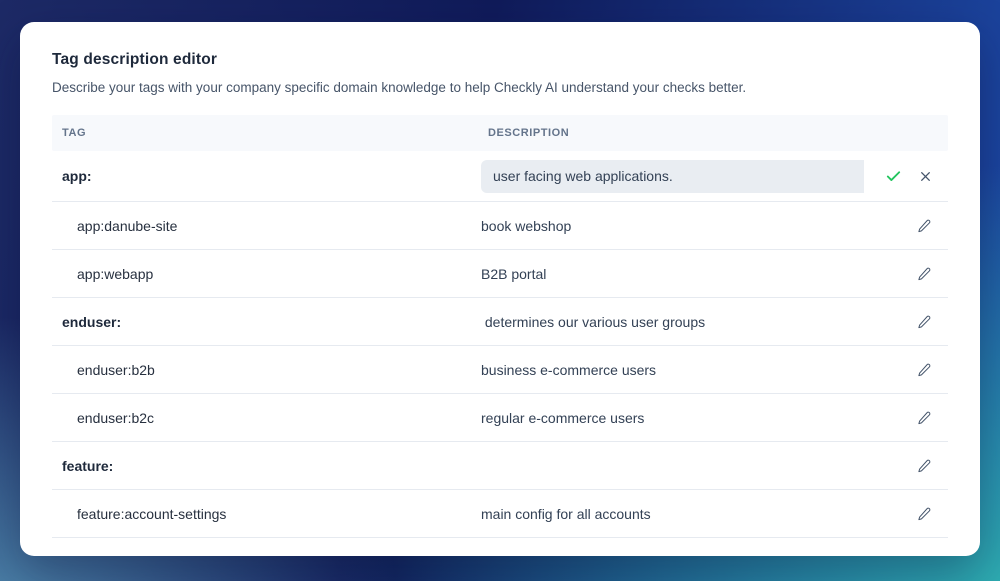 This screenshot has width=1000, height=581. What do you see at coordinates (500, 466) in the screenshot?
I see `table-row: feature:` at bounding box center [500, 466].